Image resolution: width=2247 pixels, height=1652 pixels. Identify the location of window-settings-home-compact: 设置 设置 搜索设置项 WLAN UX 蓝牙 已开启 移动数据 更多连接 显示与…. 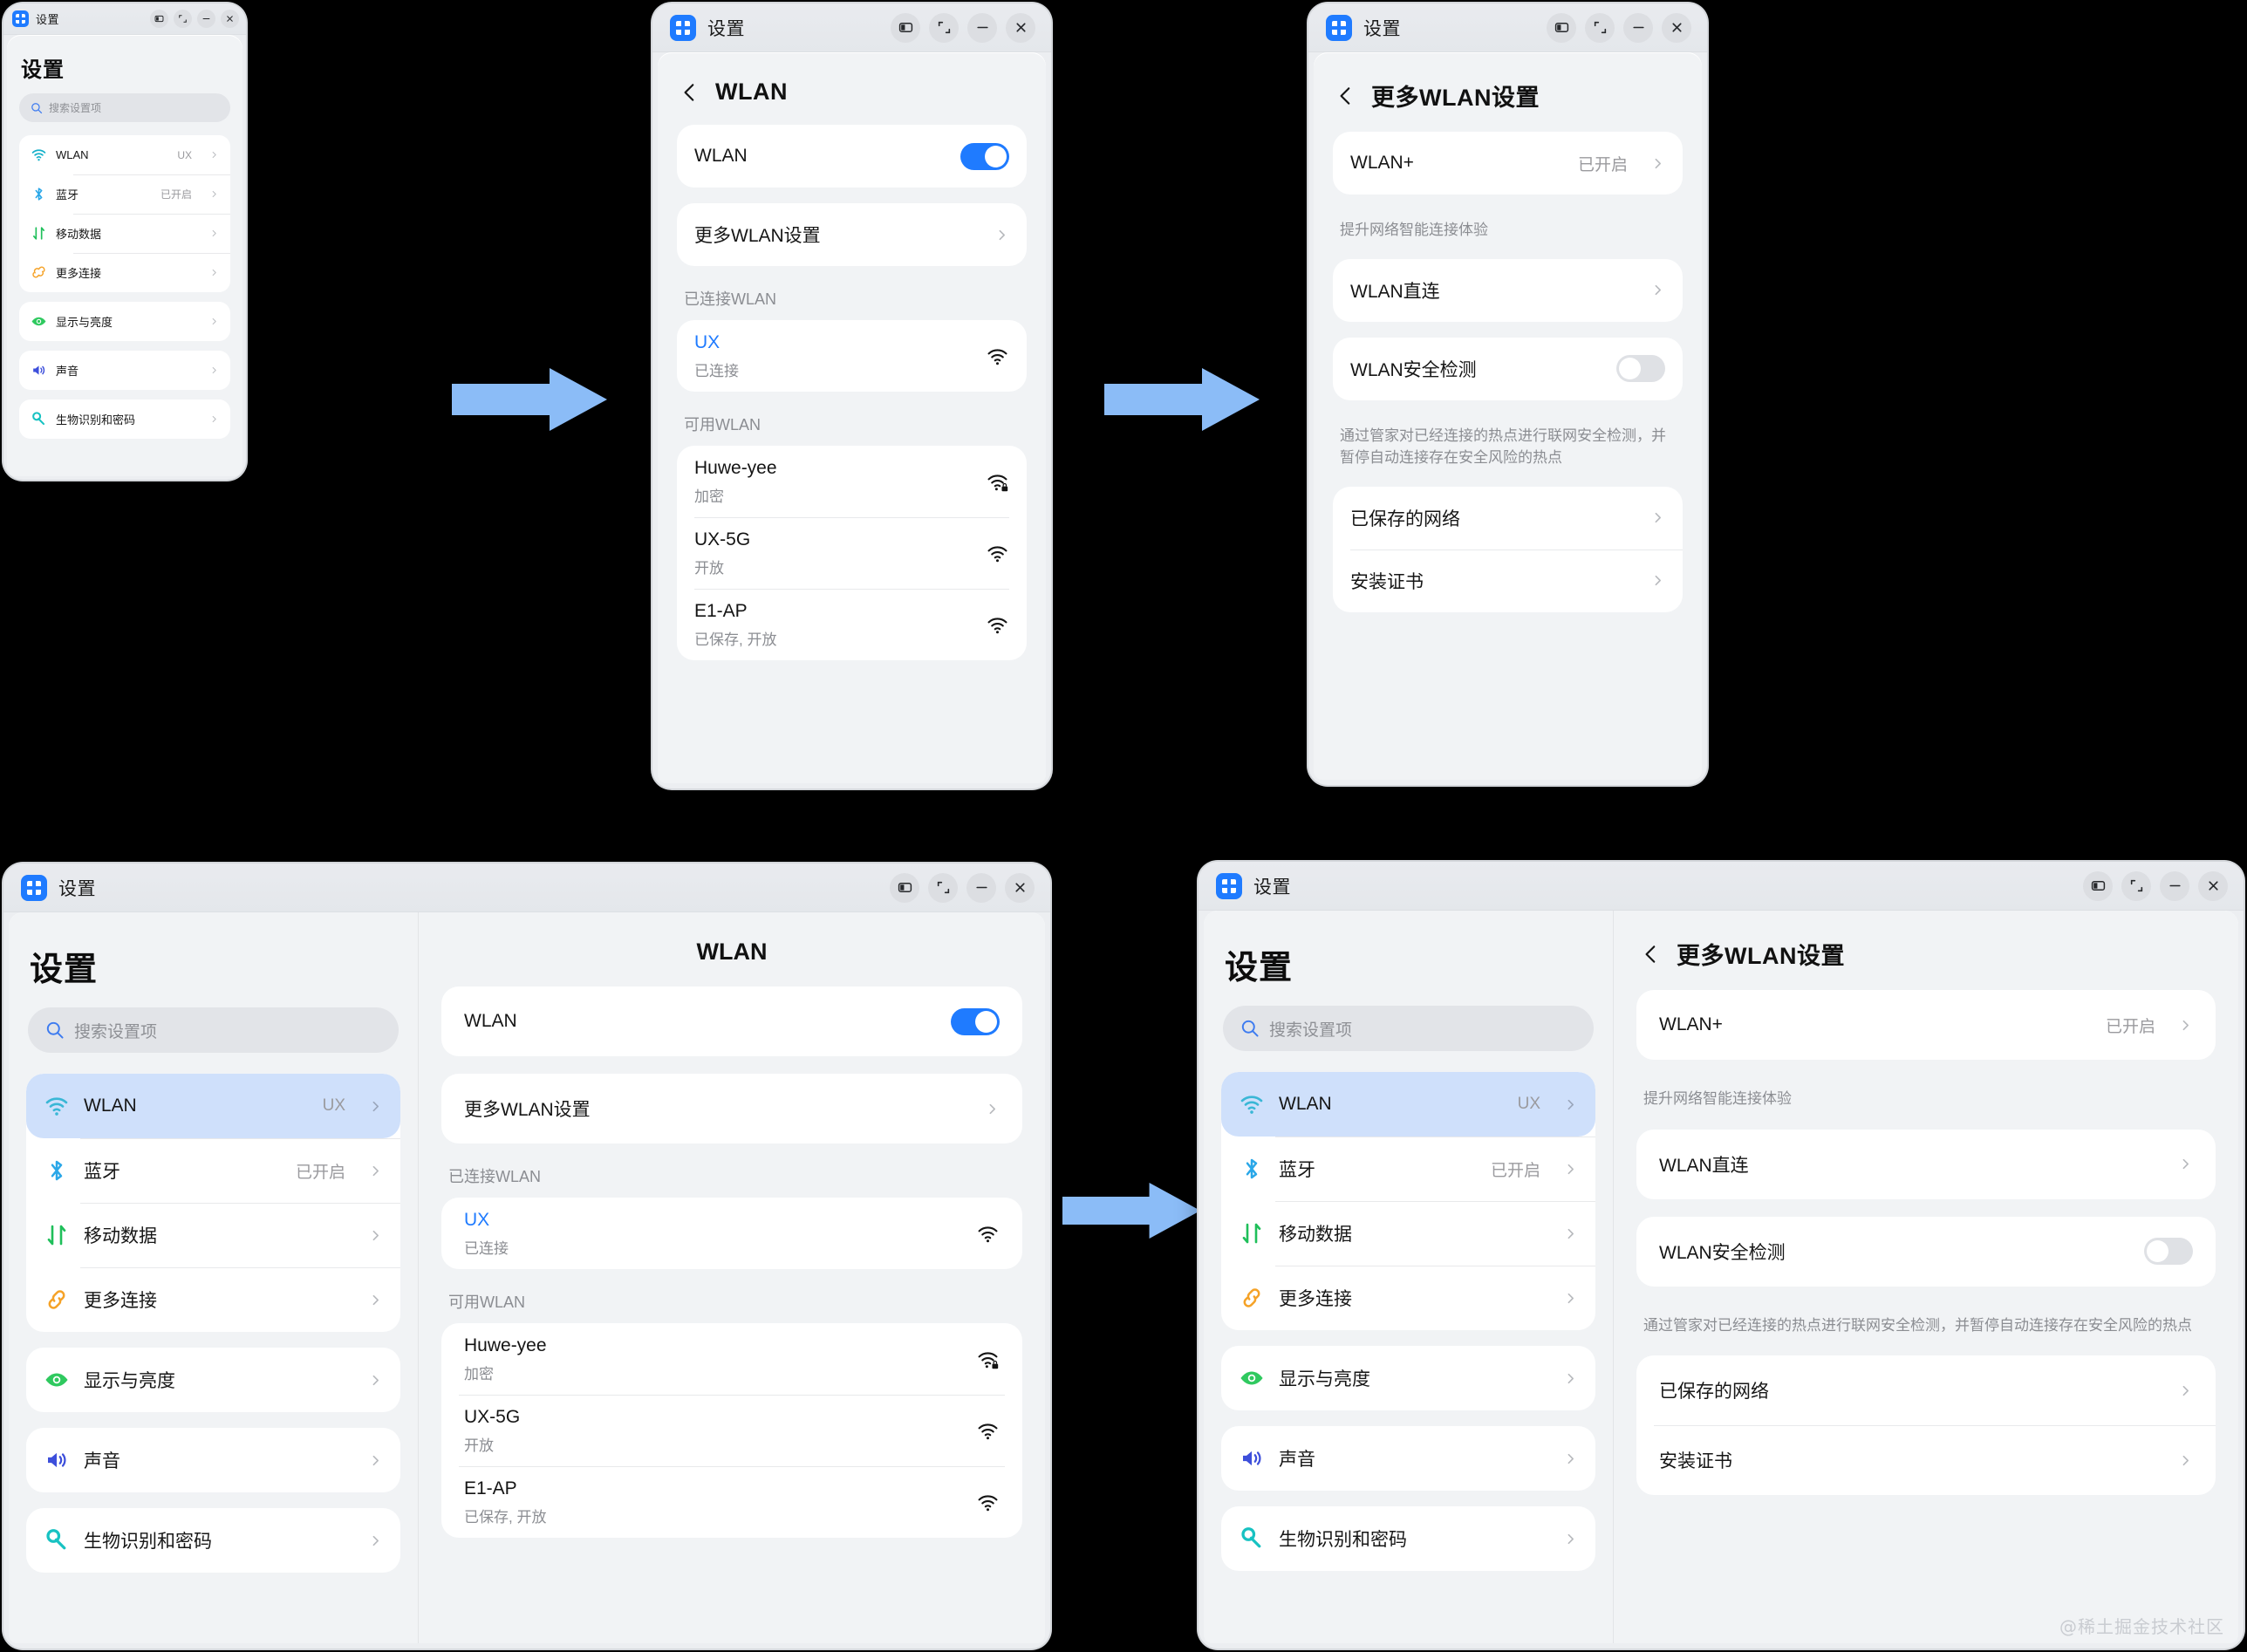
(124, 241).